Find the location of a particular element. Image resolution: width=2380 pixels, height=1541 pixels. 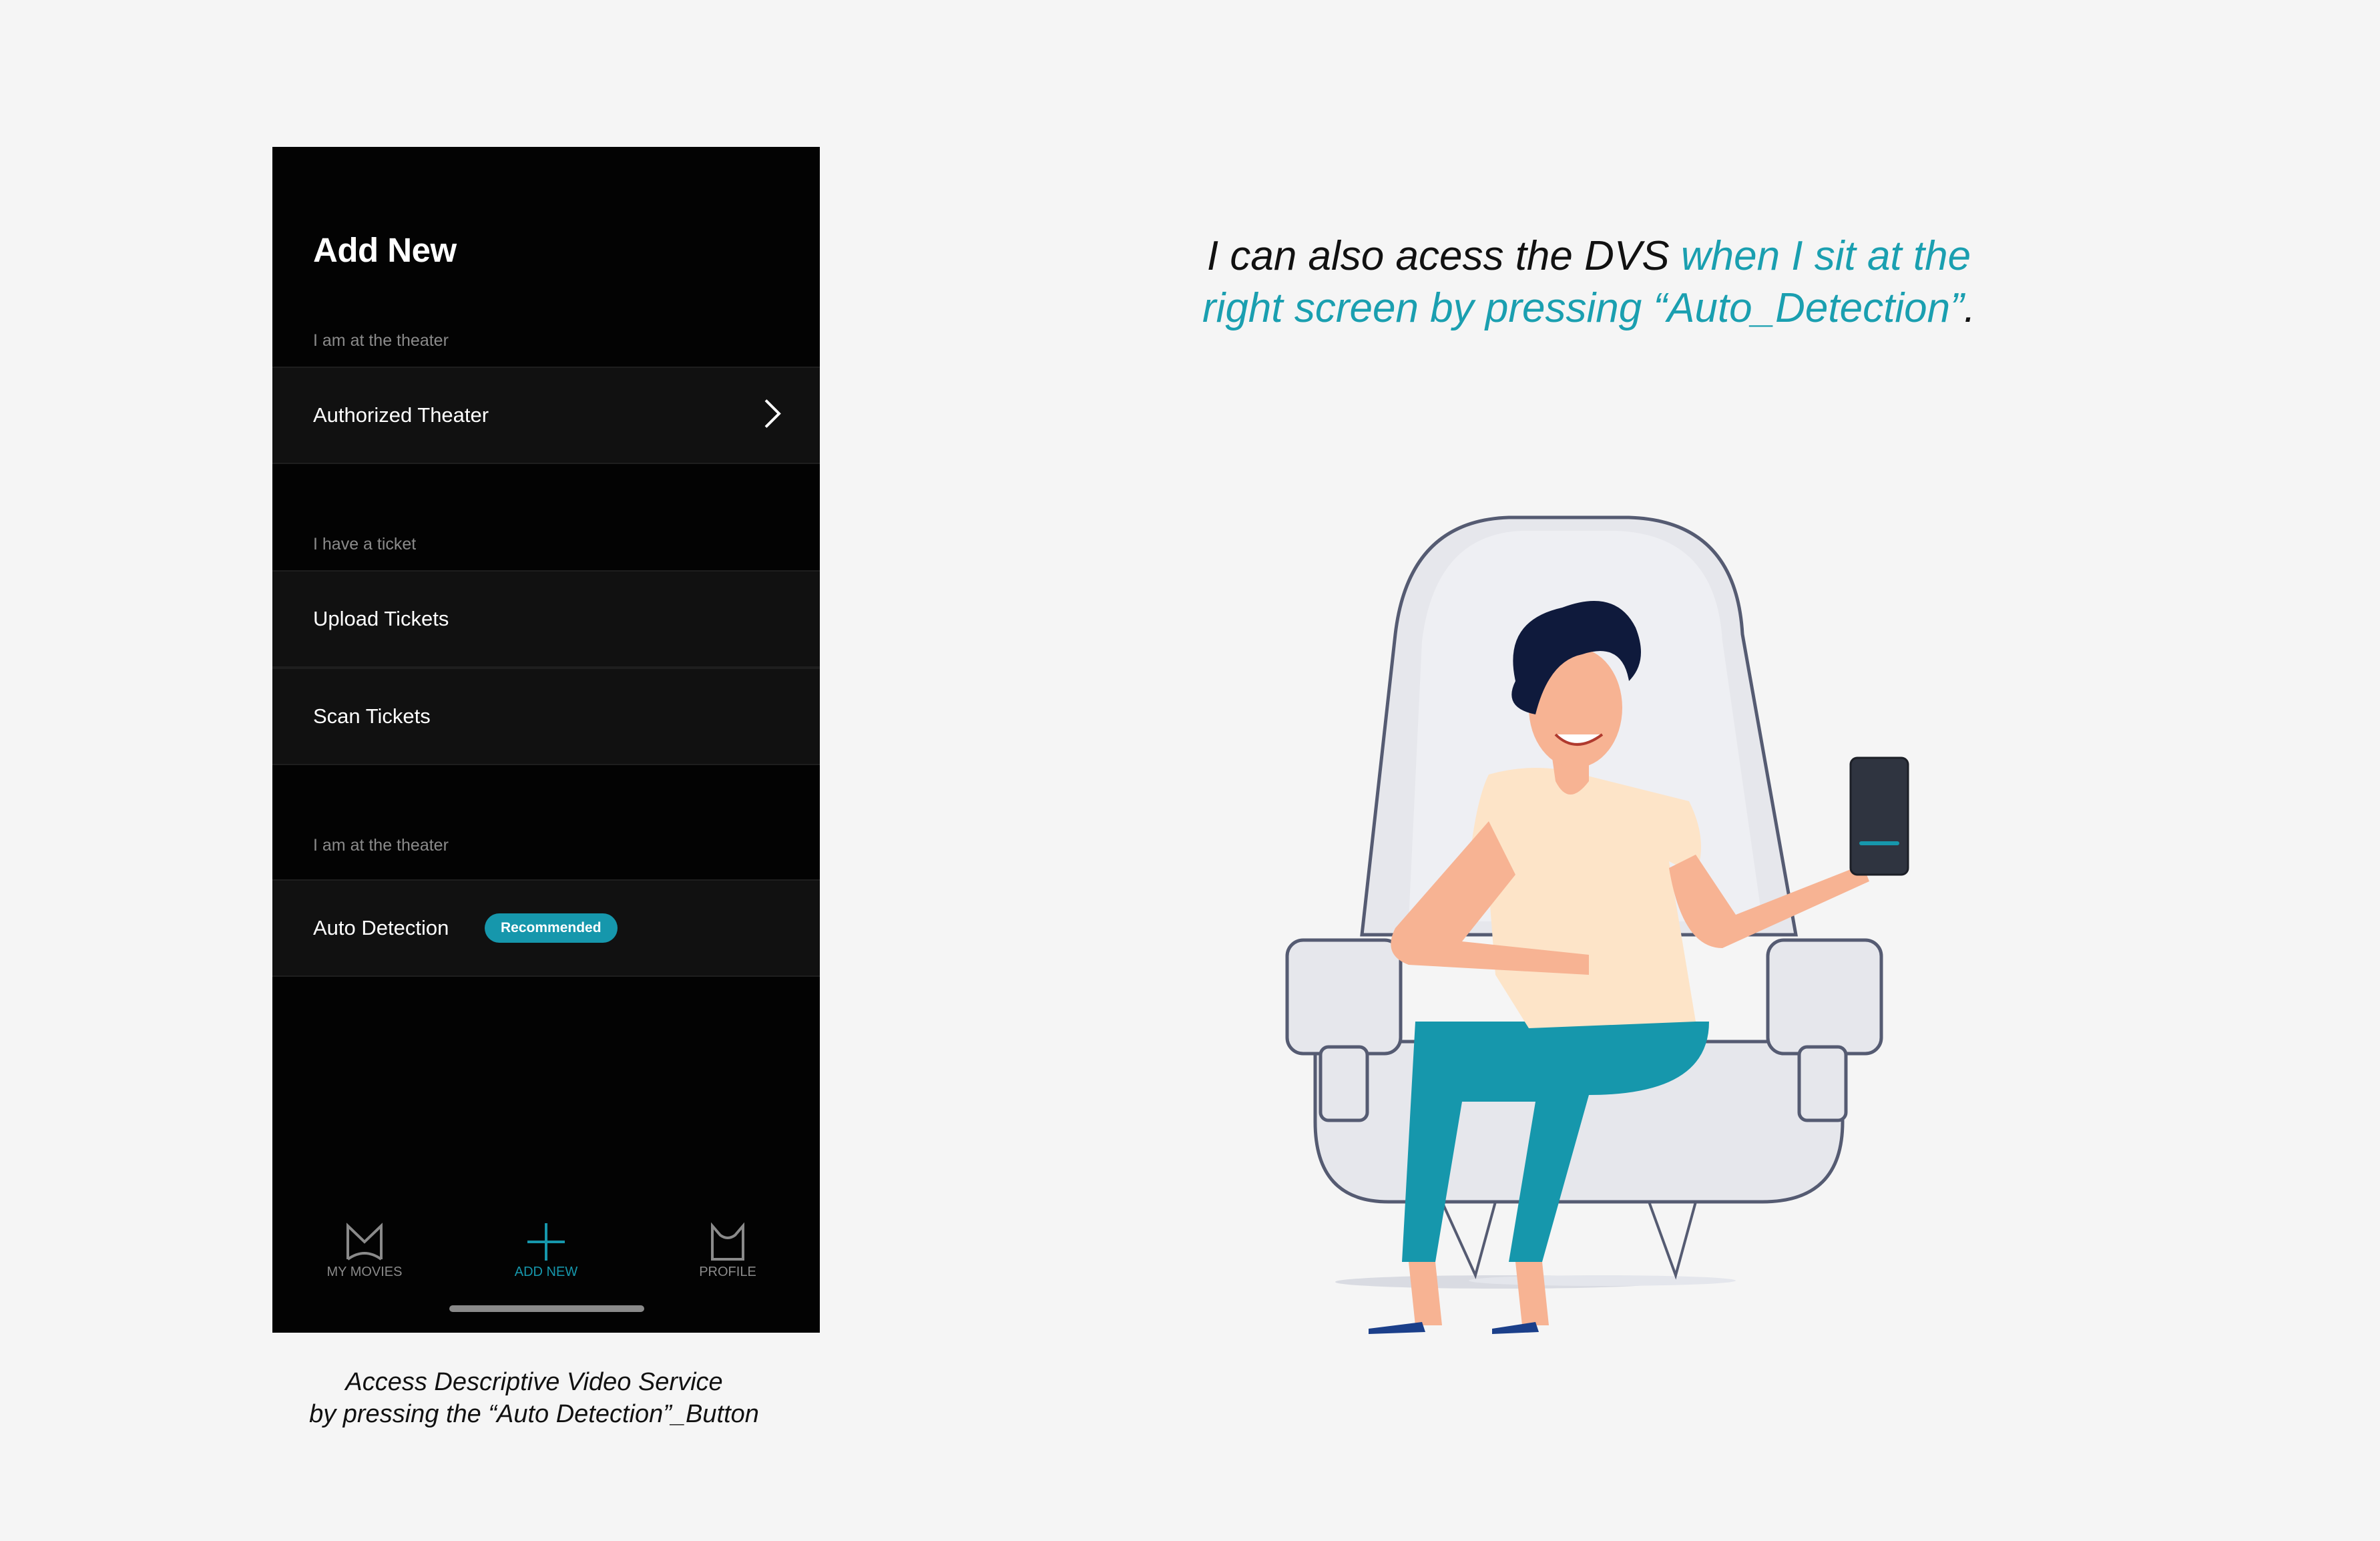

headline-part-1: I can also acess the DVS is located at coordinates (1443, 256).